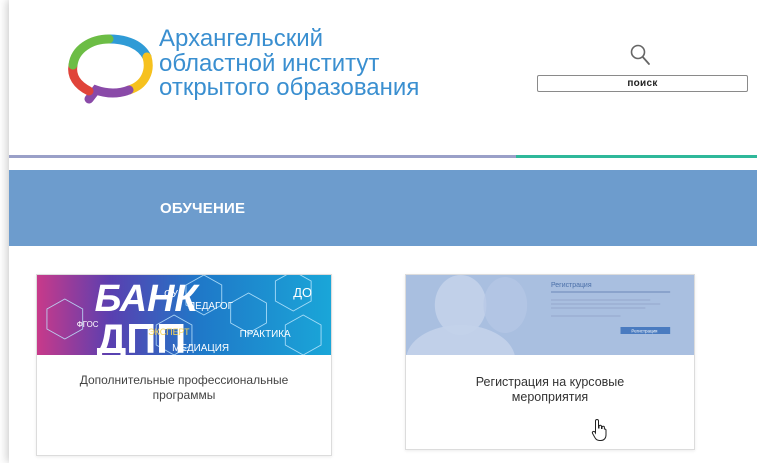 The width and height of the screenshot is (757, 463). What do you see at coordinates (289, 87) in the screenshot?
I see `org-name-line-3: открытого образования` at bounding box center [289, 87].